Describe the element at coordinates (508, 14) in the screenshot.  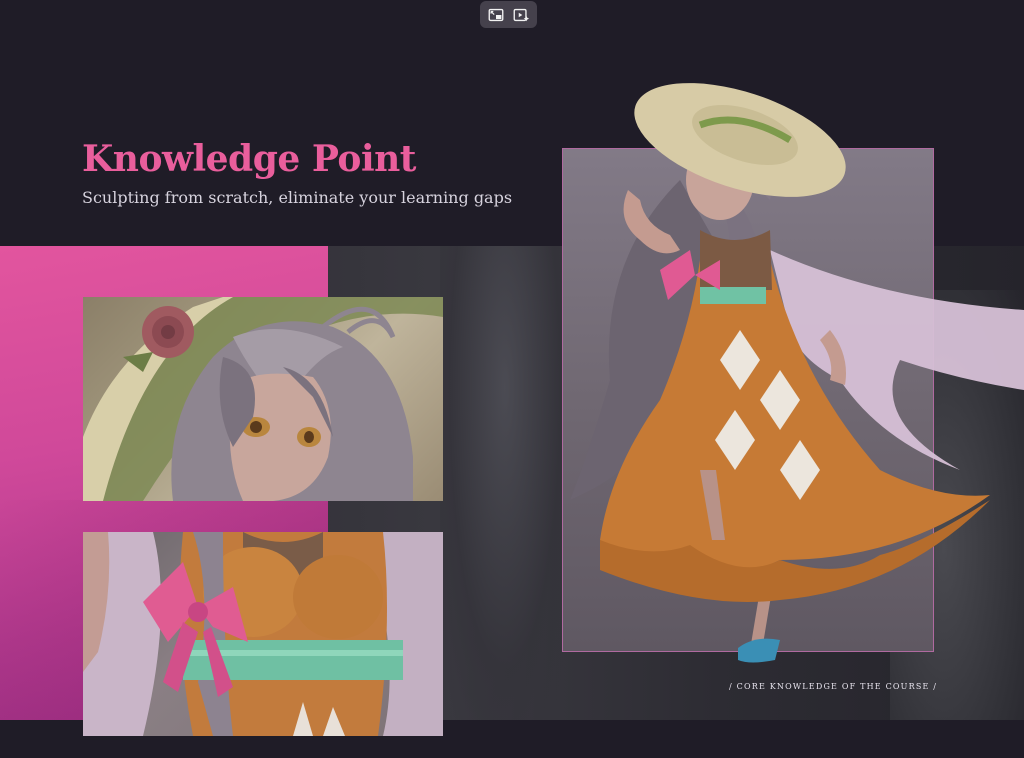
I see `media-toolbar` at that location.